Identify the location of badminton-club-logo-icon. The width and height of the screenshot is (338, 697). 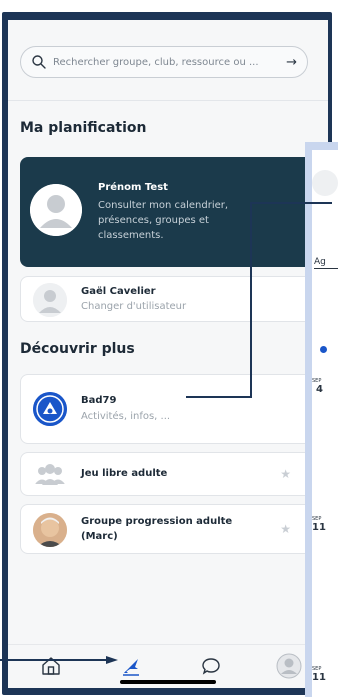
(50, 409).